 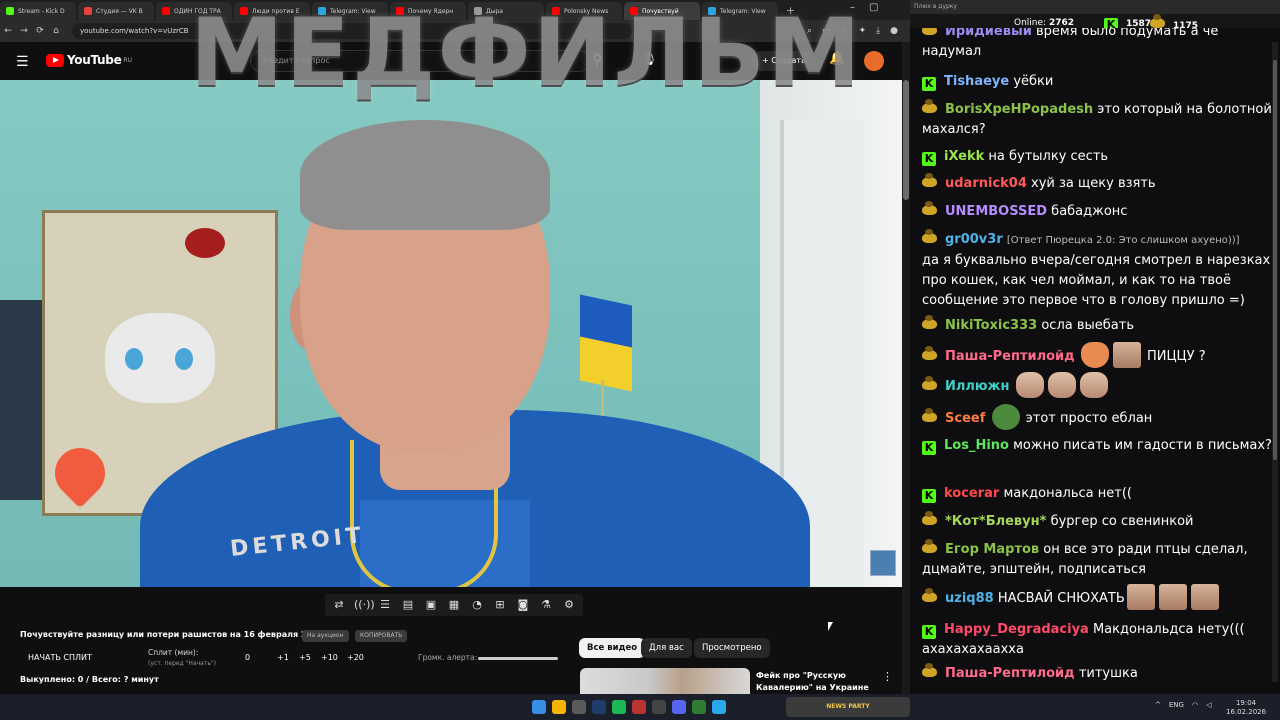 I want to click on channel-watermark-icon, so click(x=883, y=563).